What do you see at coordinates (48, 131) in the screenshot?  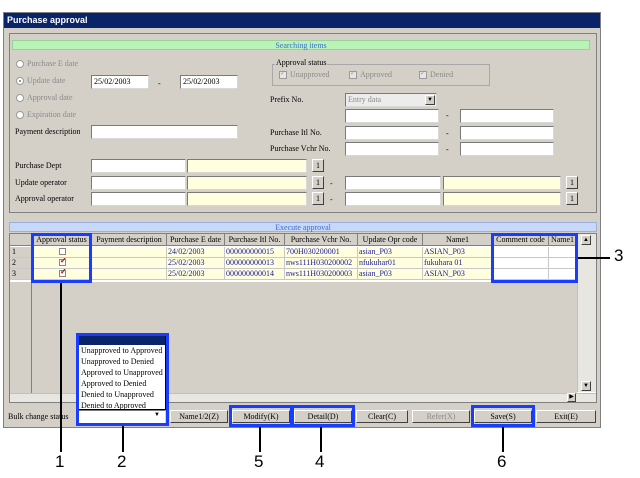 I see `payment-description-label: Payment description` at bounding box center [48, 131].